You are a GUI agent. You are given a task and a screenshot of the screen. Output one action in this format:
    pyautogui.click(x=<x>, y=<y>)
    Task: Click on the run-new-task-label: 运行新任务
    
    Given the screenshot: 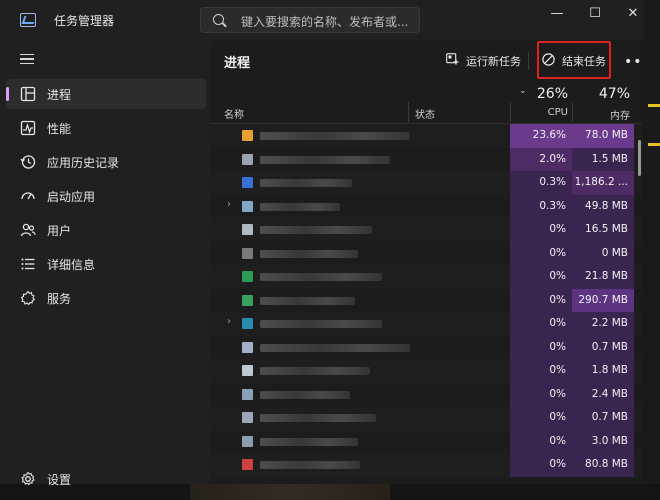 What is the action you would take?
    pyautogui.click(x=493, y=61)
    